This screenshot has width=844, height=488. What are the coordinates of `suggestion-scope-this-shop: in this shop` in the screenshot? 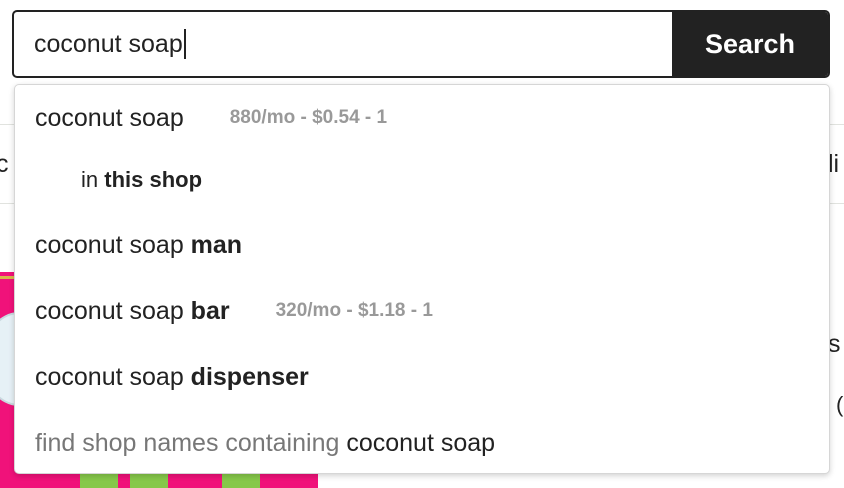 It's located at (445, 180).